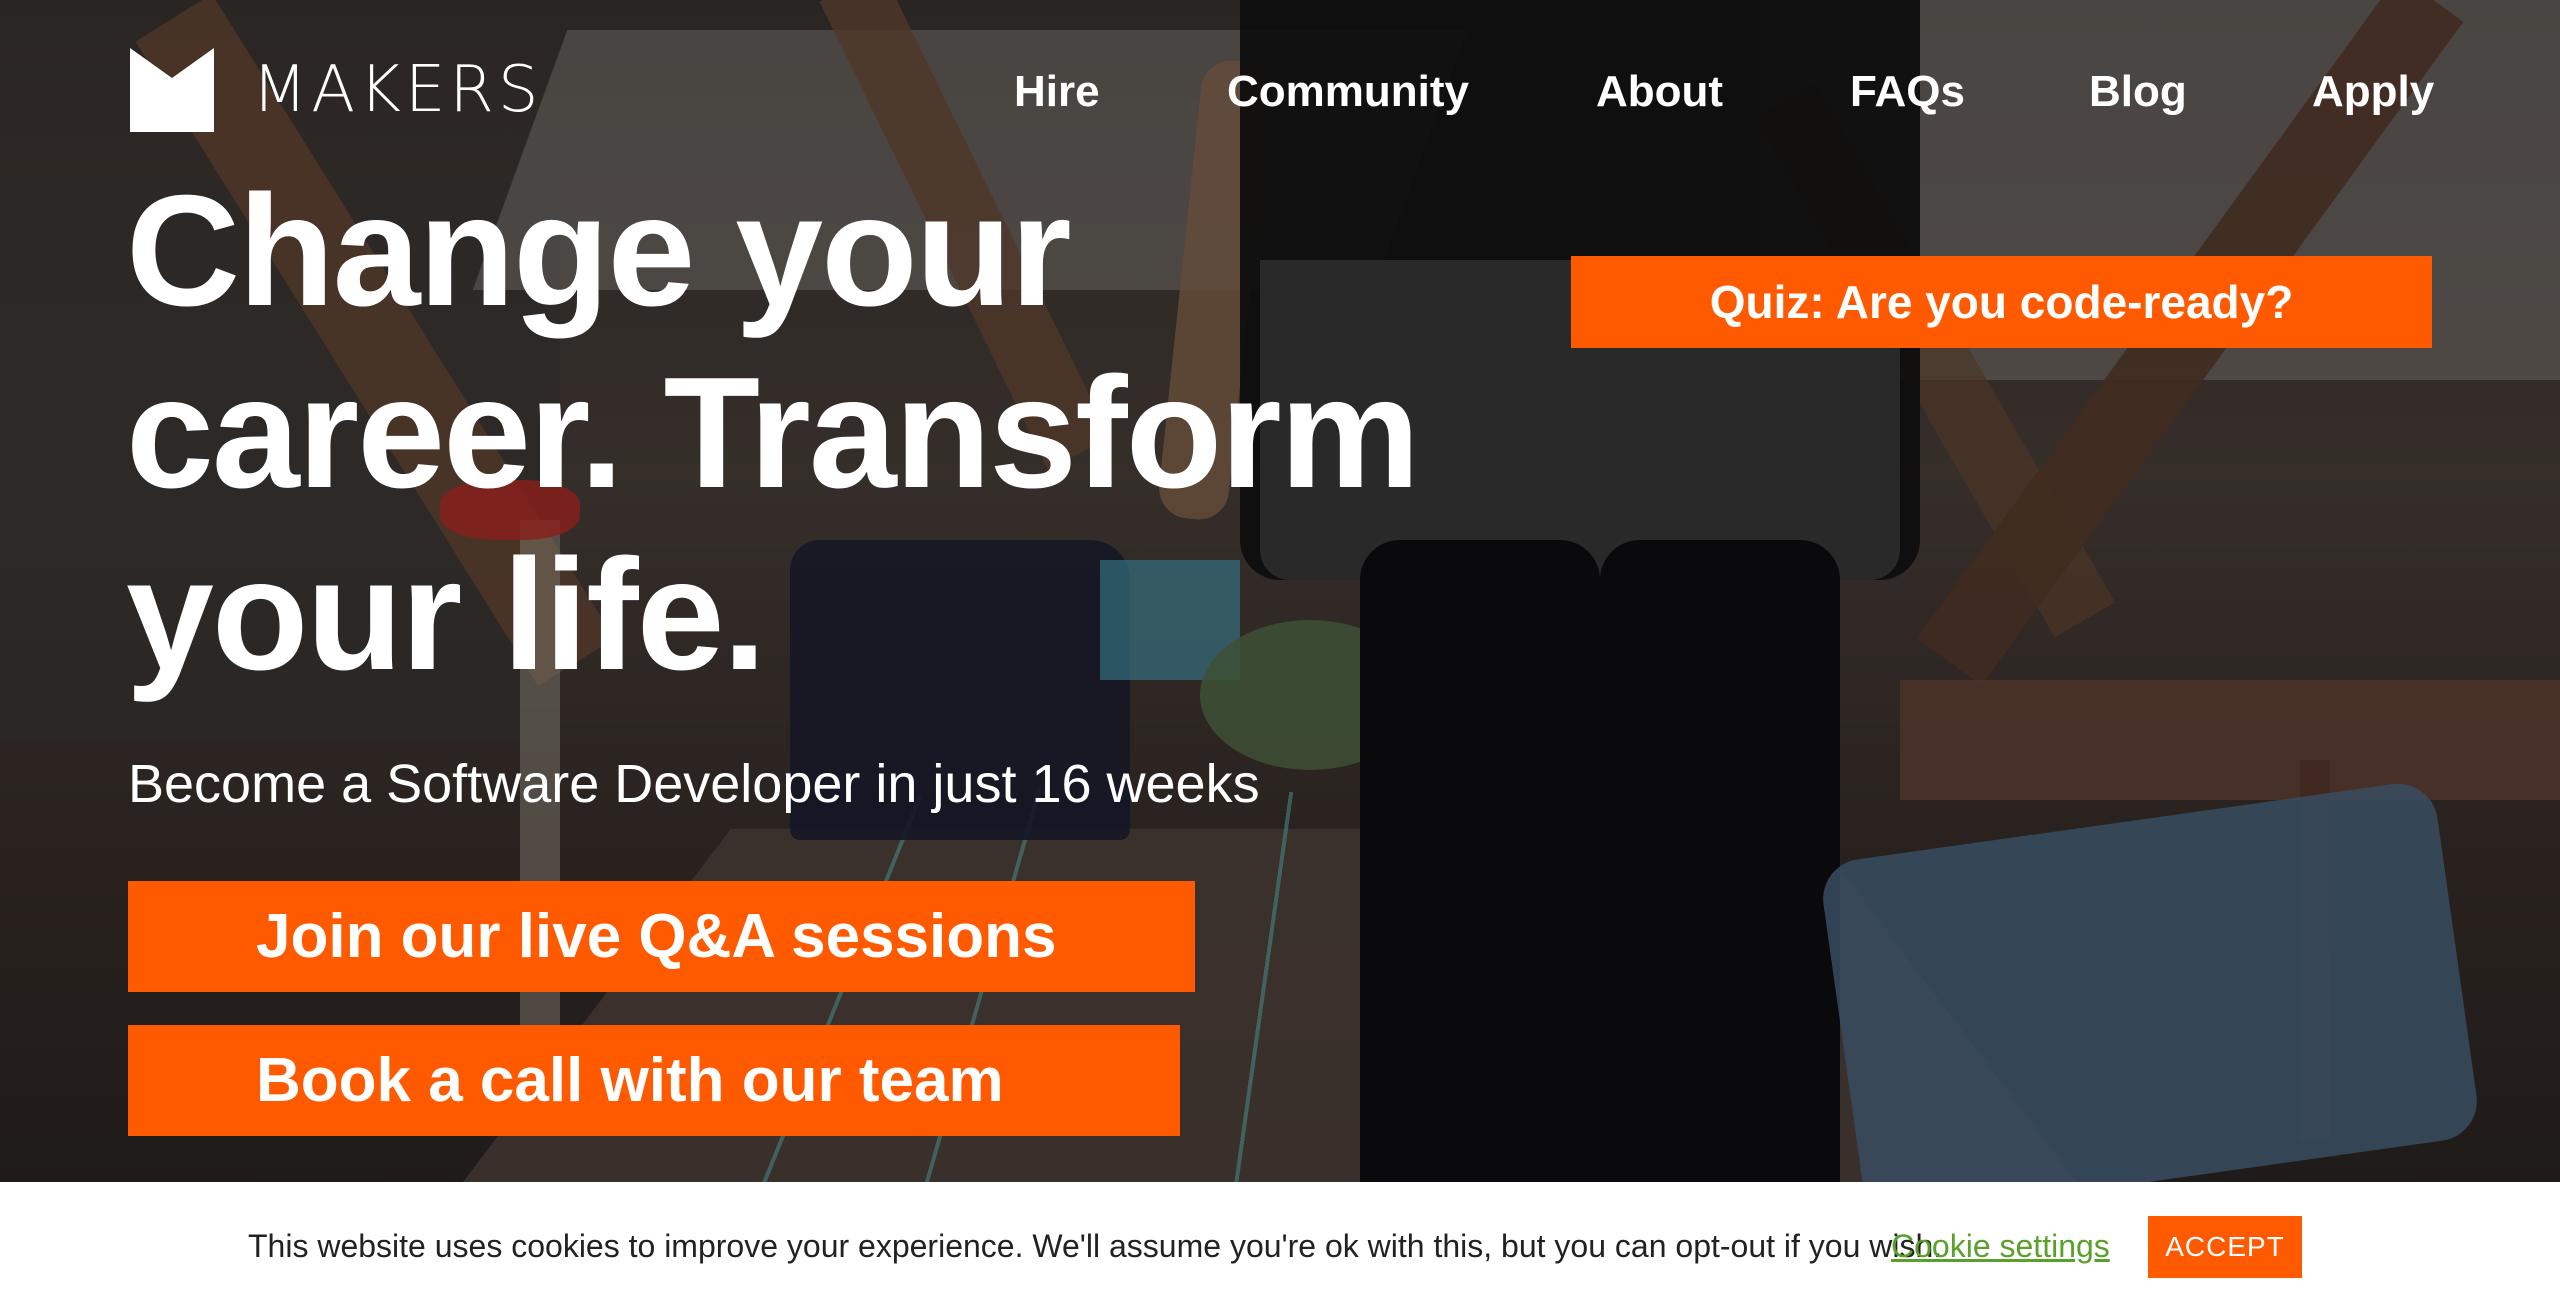 This screenshot has height=1312, width=2560. Describe the element at coordinates (599, 251) in the screenshot. I see `headline-line-1: Change your` at that location.